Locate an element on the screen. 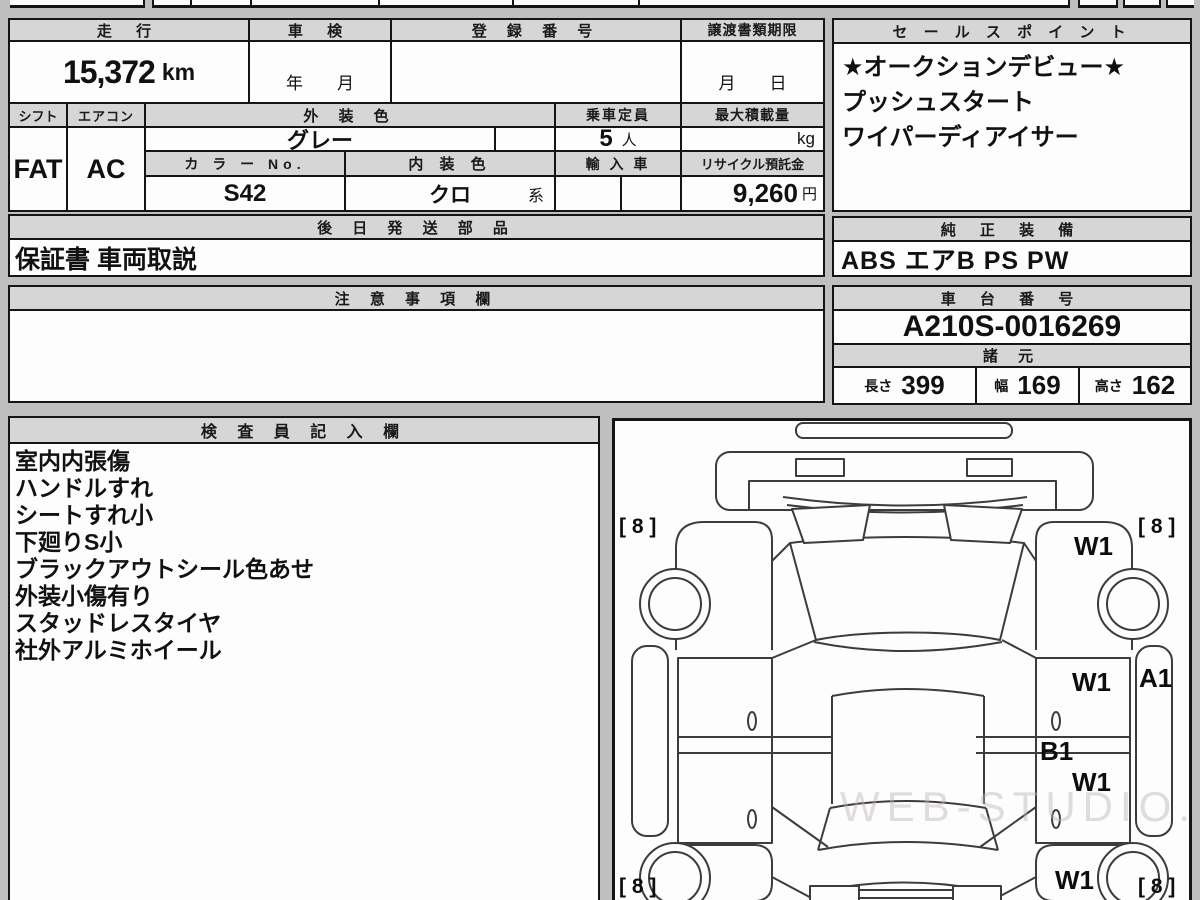 This screenshot has width=1200, height=900. import-car-value-cell is located at coordinates (589, 193).